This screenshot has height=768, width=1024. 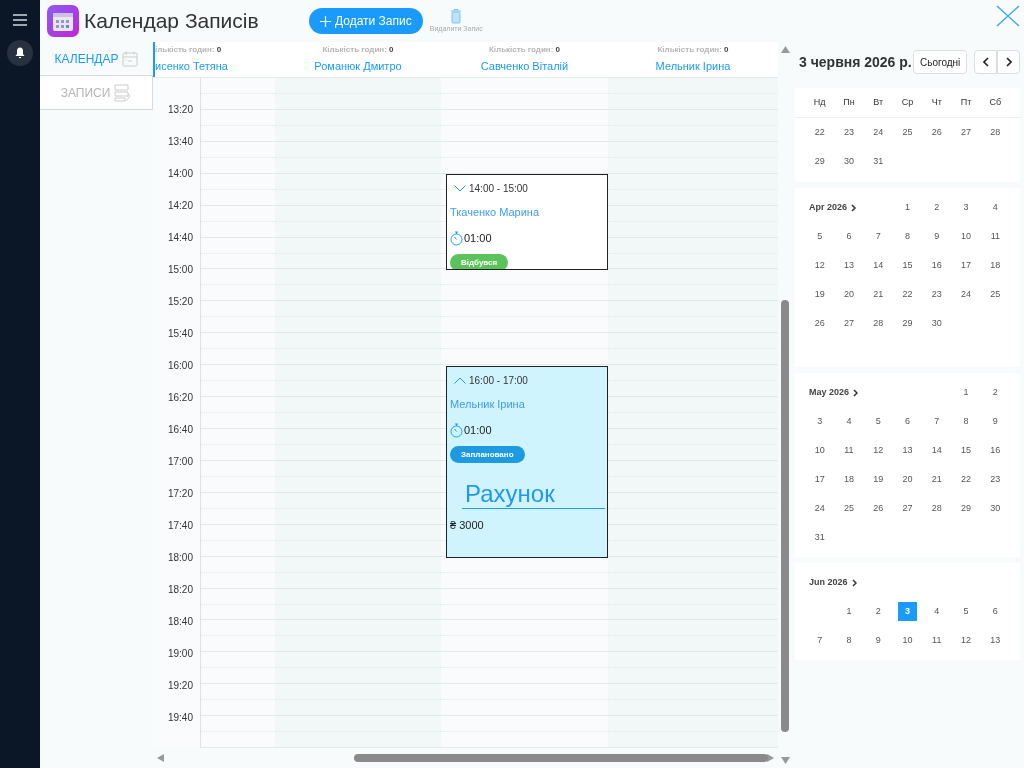 I want to click on menu-icon, so click(x=20, y=20).